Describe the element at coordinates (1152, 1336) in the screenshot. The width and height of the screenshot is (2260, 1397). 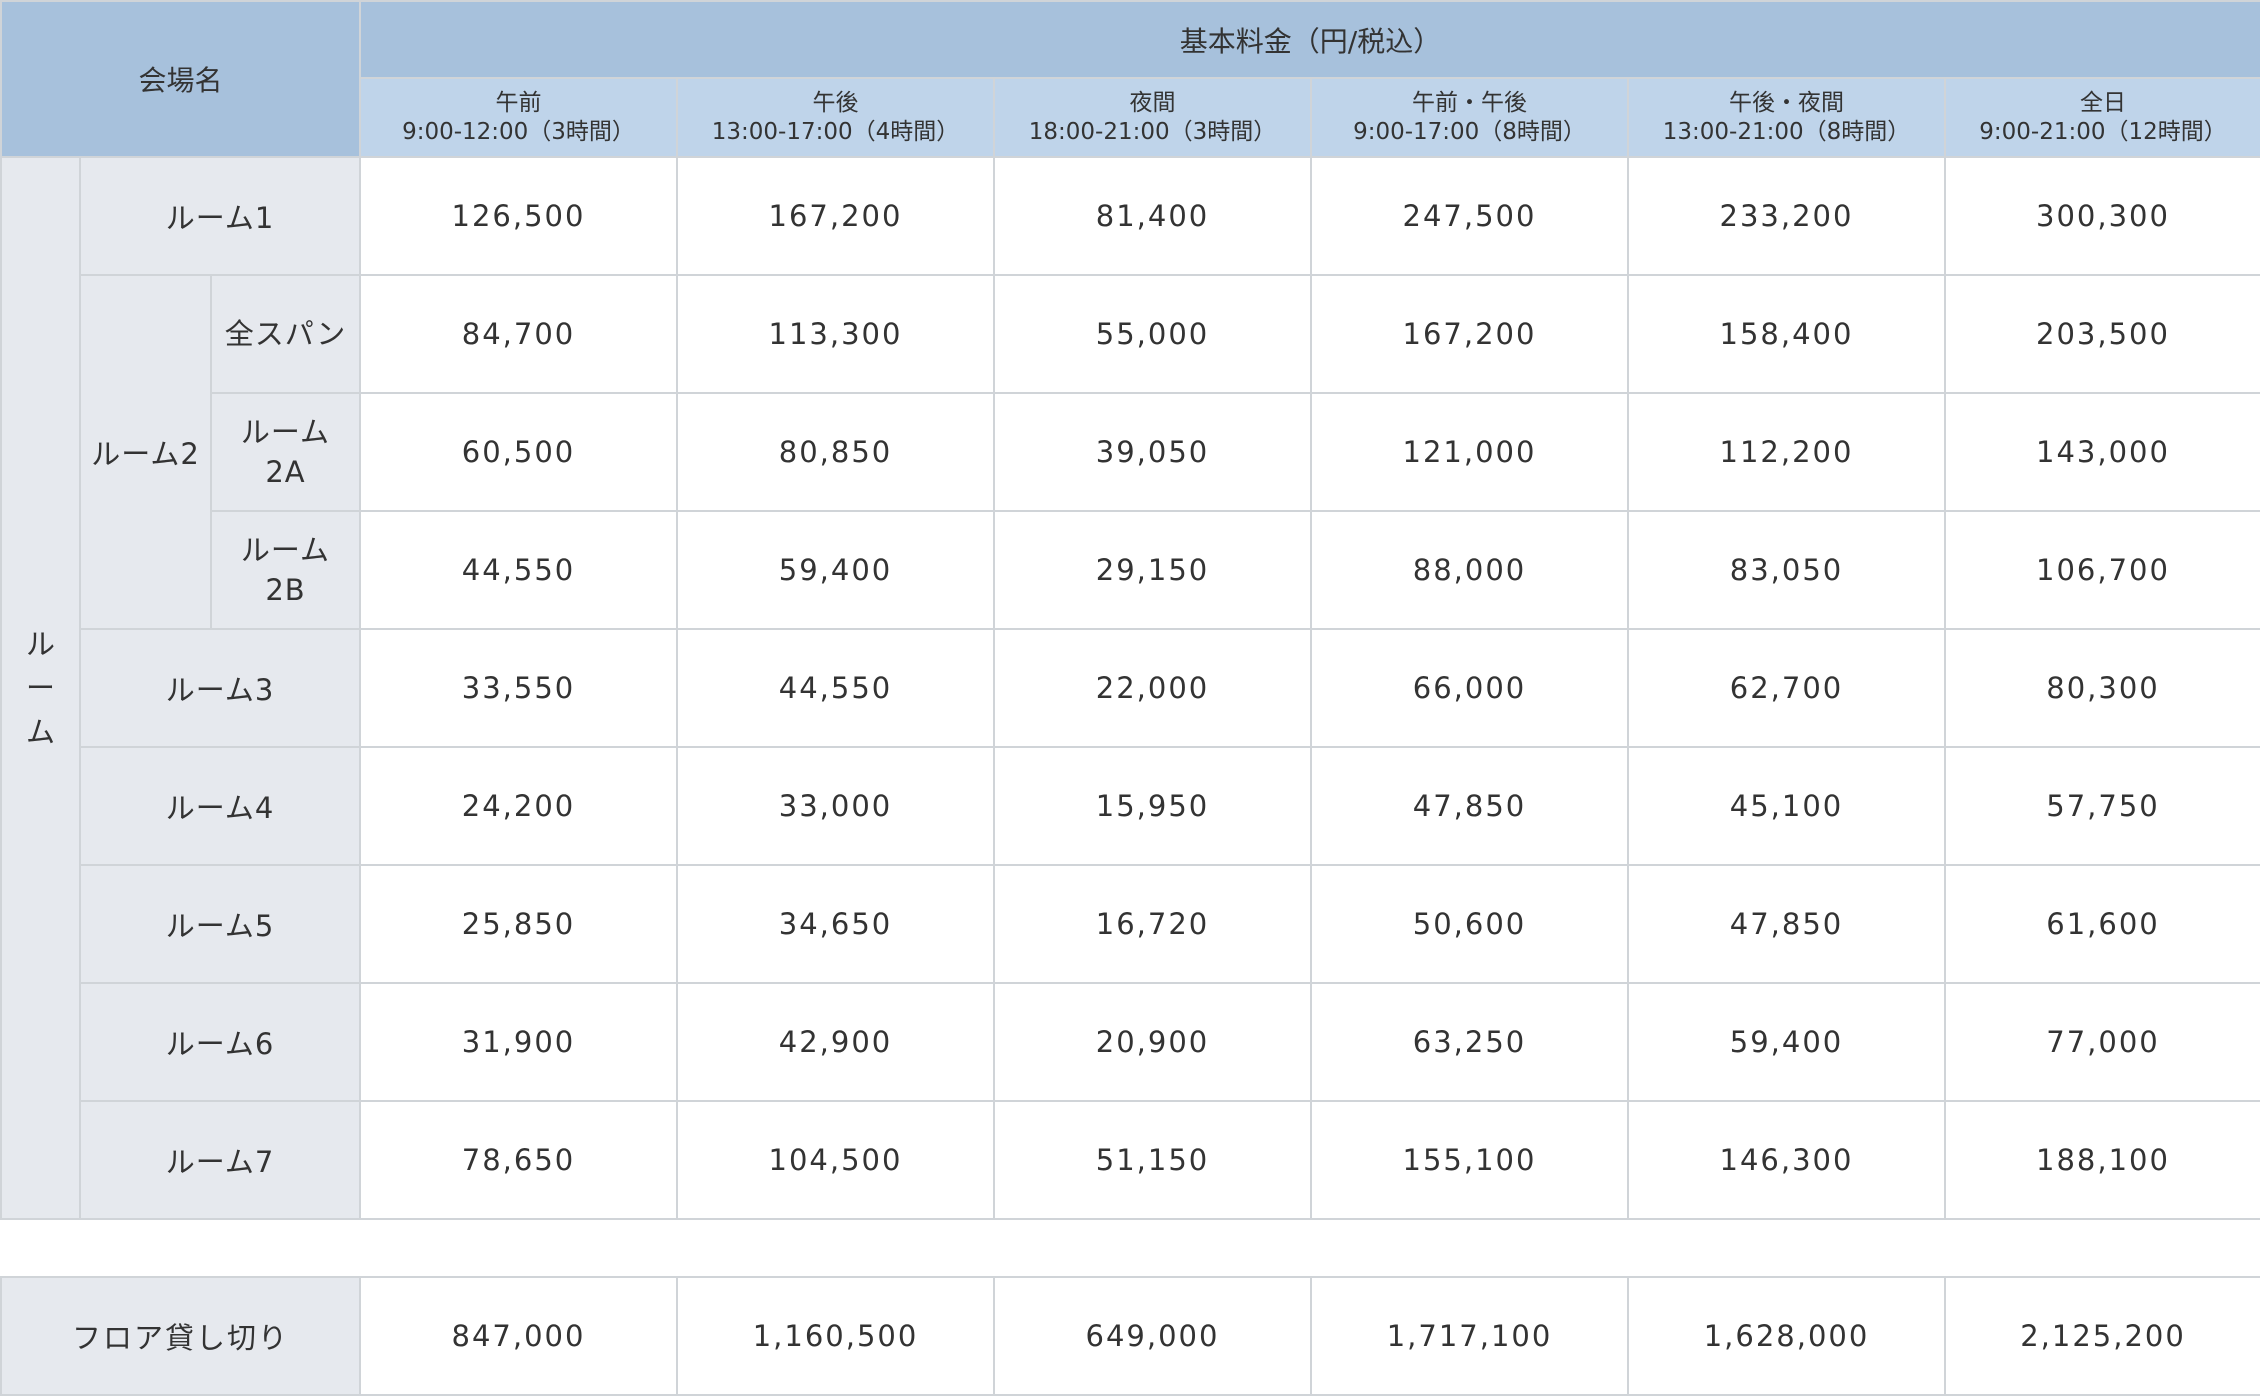
I see `price-cell: 649,000` at that location.